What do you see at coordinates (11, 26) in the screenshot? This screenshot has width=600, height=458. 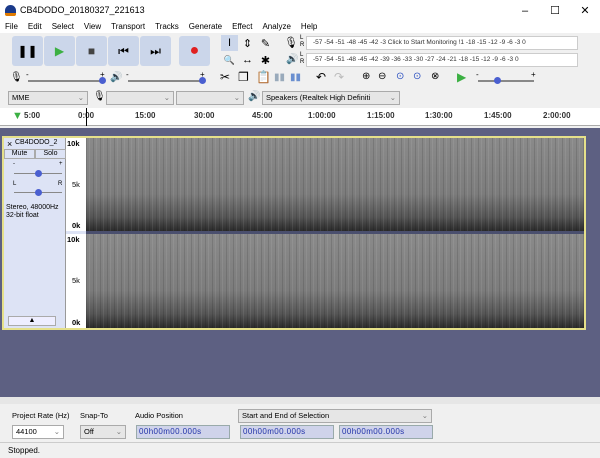 I see `menu-file: File` at bounding box center [11, 26].